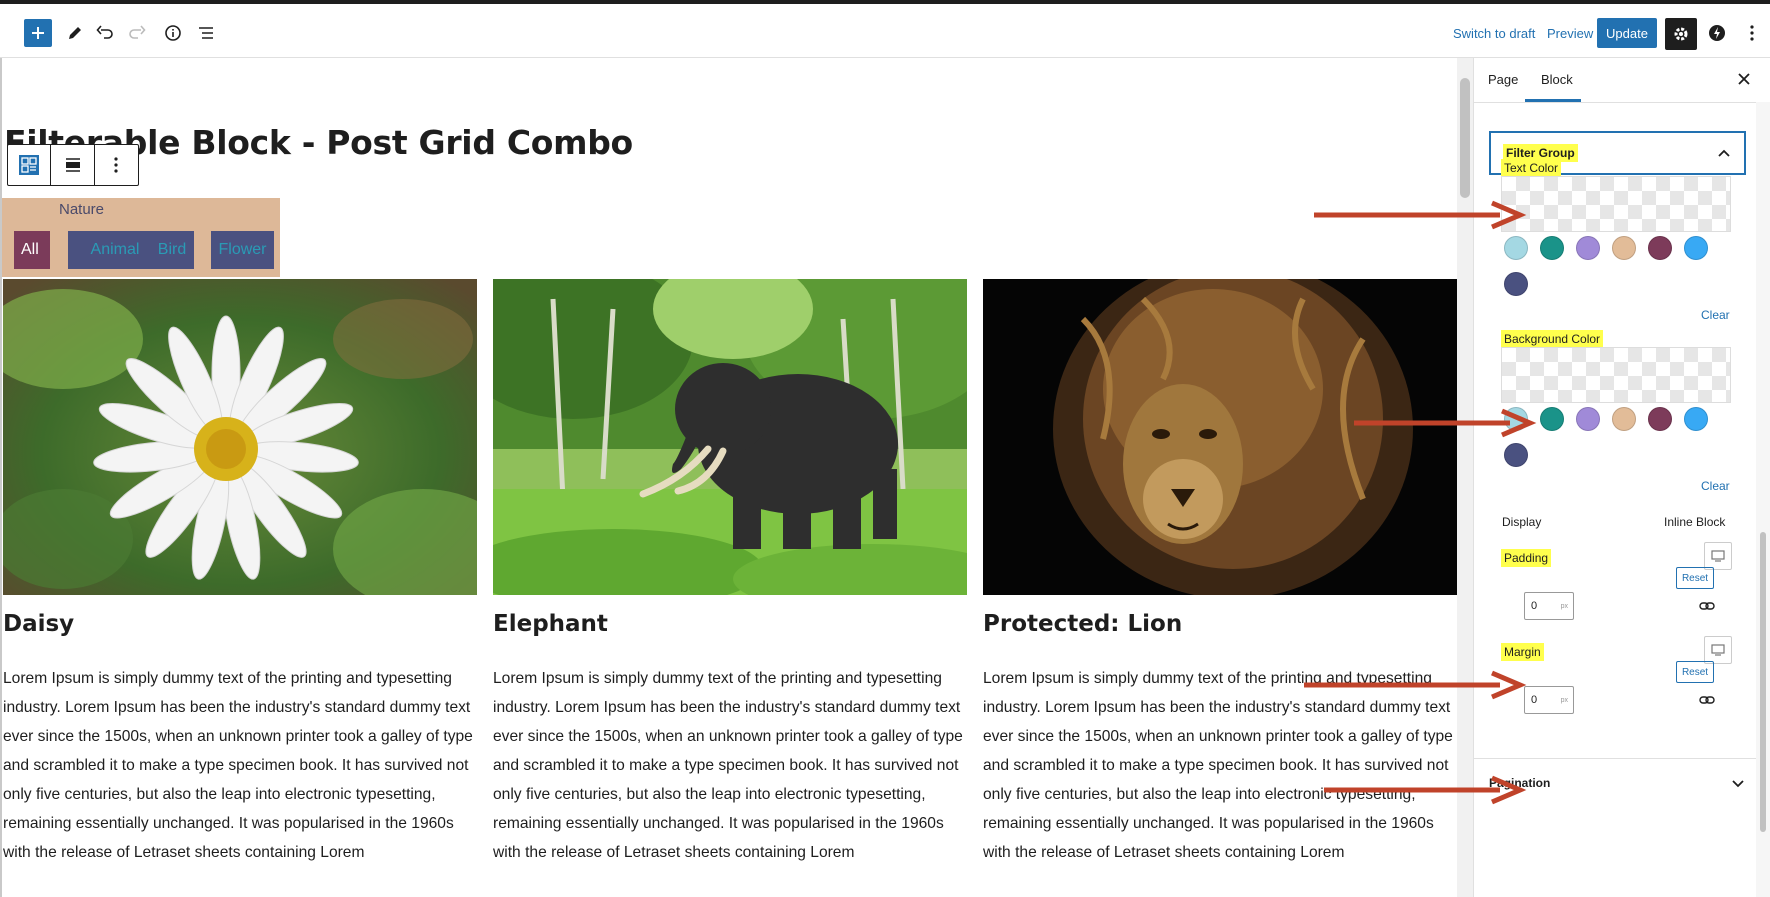  I want to click on text-color-clear-button: Clear, so click(1715, 315).